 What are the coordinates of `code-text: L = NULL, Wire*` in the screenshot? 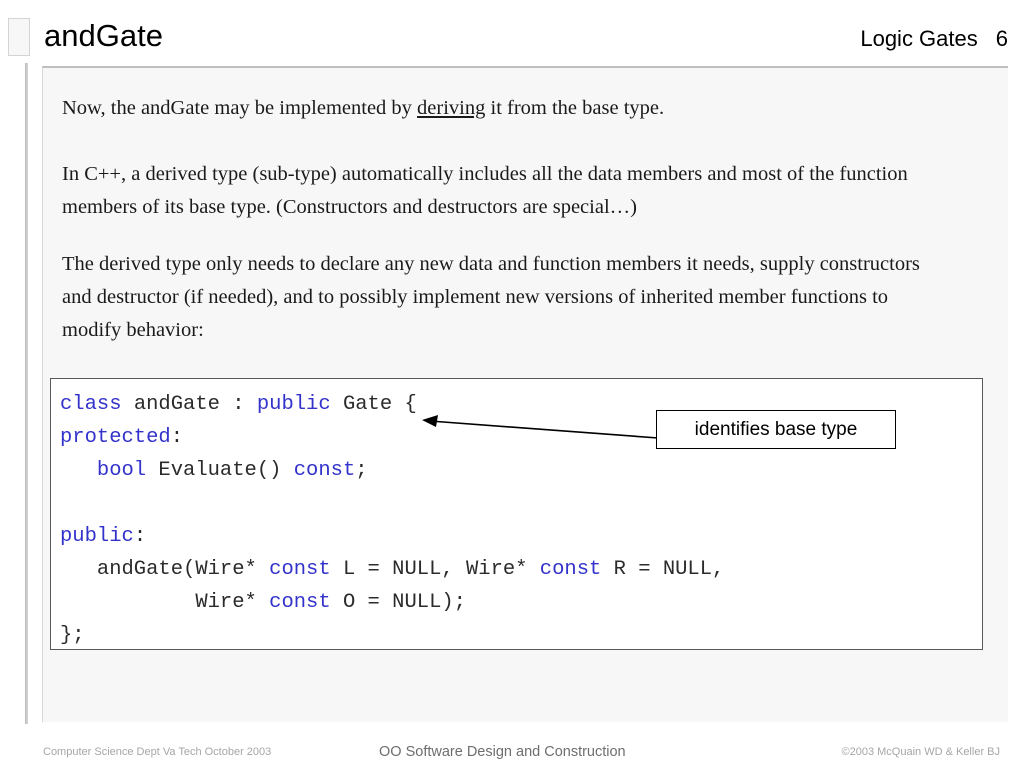 It's located at (435, 569).